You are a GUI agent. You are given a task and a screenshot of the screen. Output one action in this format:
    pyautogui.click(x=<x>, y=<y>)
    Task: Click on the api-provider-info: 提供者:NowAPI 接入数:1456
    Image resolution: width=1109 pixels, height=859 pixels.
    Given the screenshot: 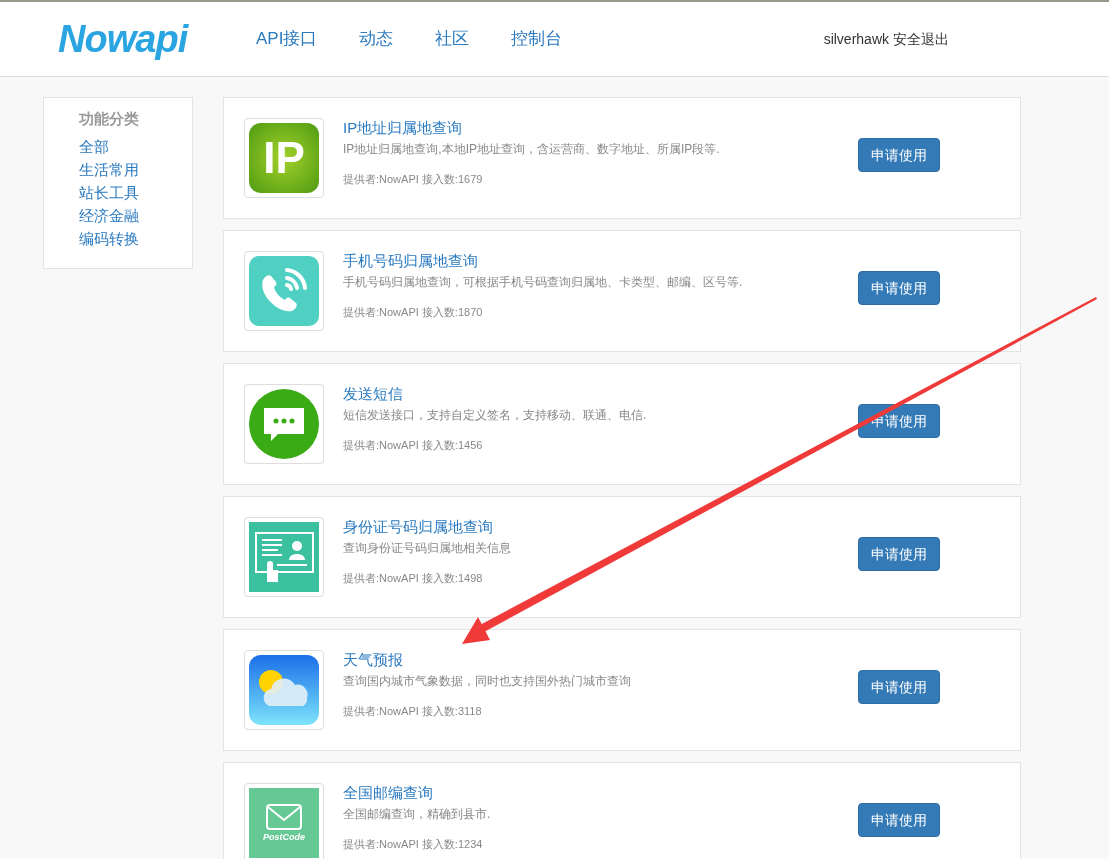 What is the action you would take?
    pyautogui.click(x=413, y=445)
    